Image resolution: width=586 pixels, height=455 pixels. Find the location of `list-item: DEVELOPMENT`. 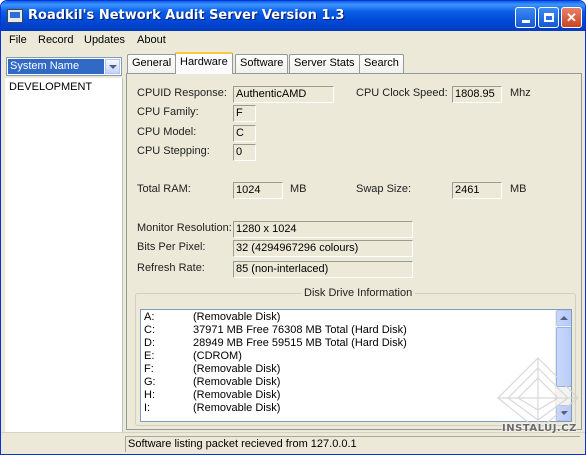

list-item: DEVELOPMENT is located at coordinates (50, 87).